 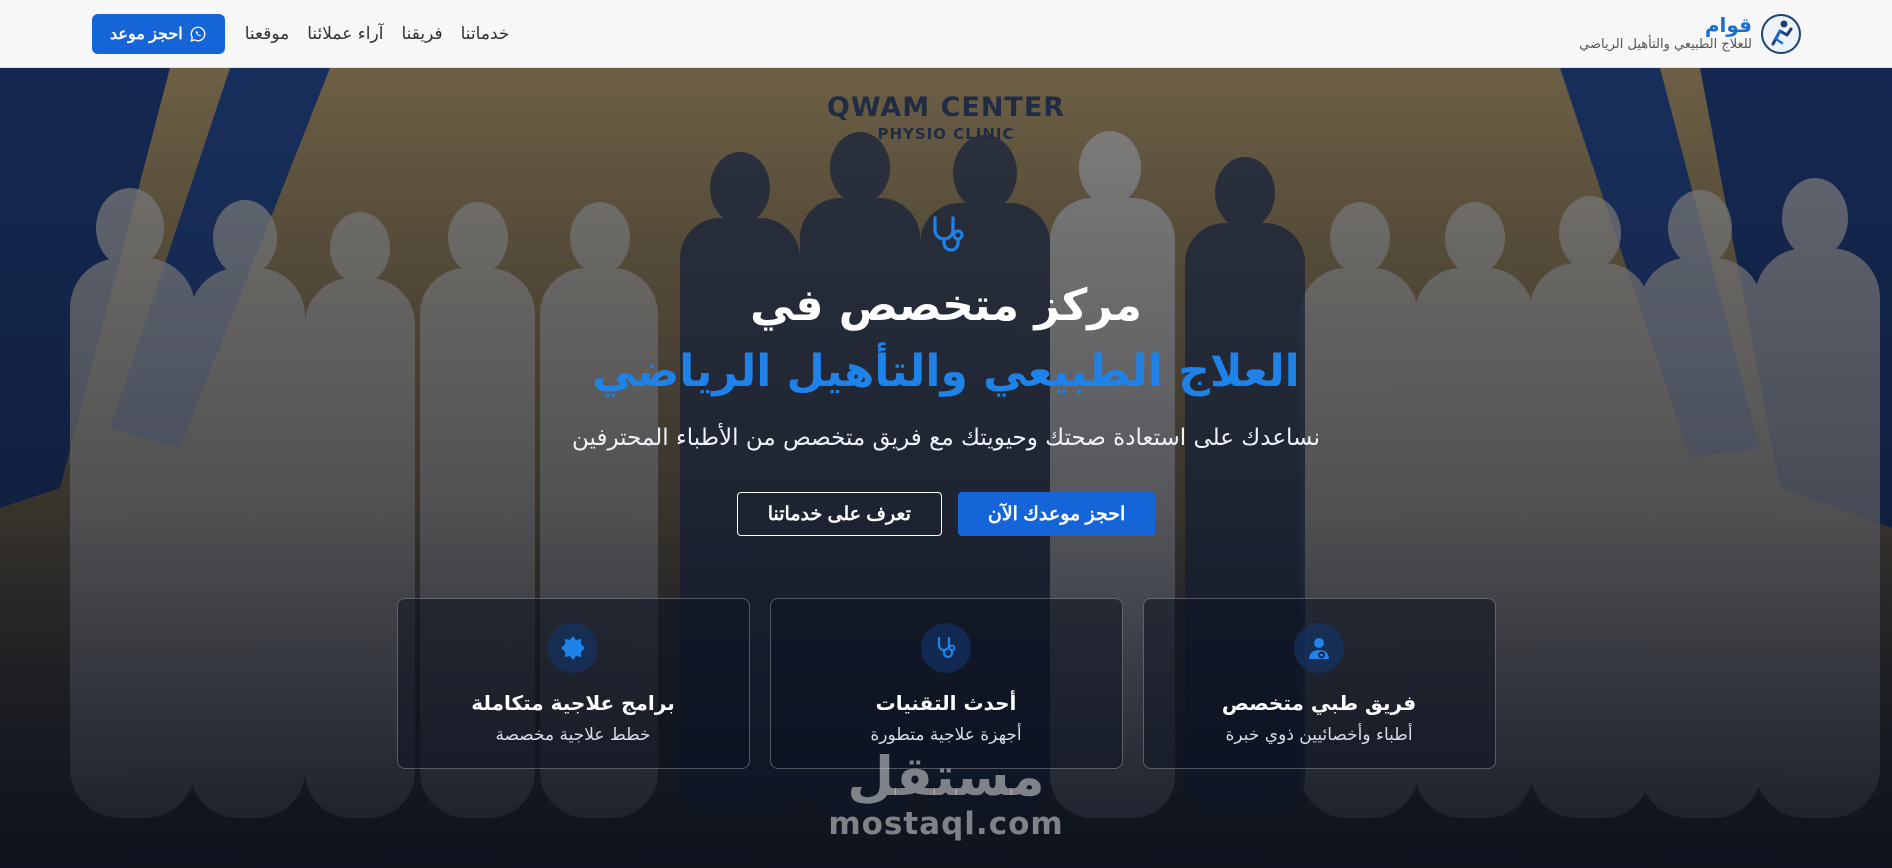 I want to click on brand: قوام للعلاج الطبيعي والتأهيل الرياضي, so click(x=1690, y=34).